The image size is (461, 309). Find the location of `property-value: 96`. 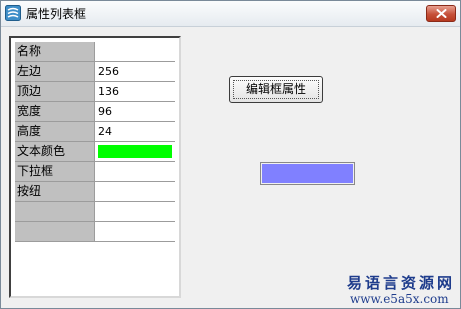

property-value: 96 is located at coordinates (135, 111).